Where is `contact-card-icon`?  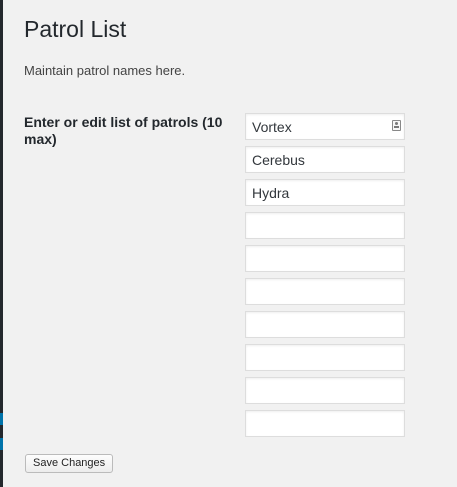 contact-card-icon is located at coordinates (396, 125).